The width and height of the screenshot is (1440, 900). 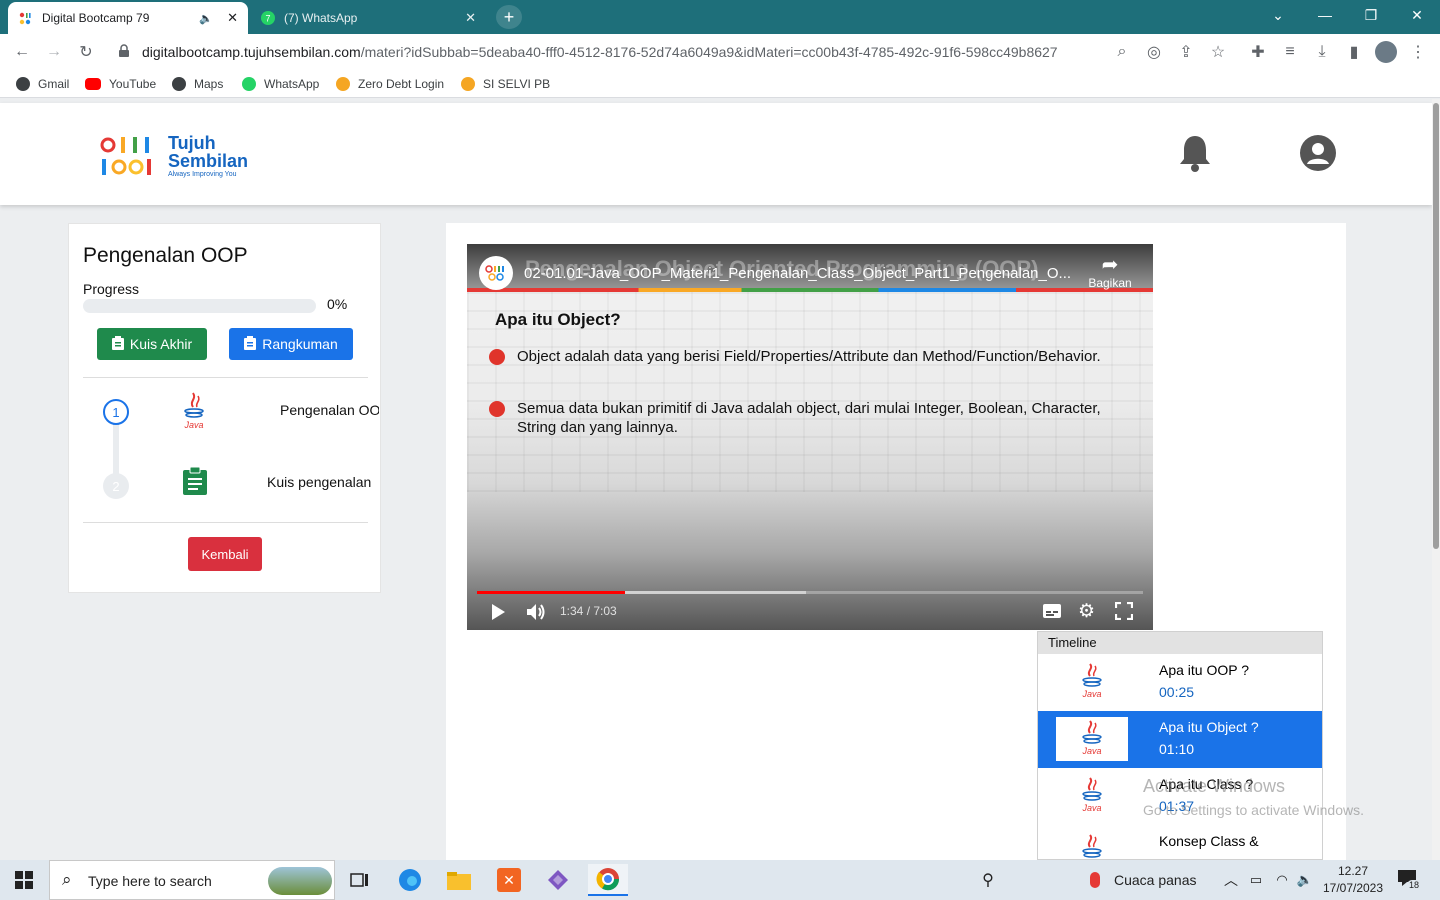 What do you see at coordinates (96, 18) in the screenshot?
I see `tab-title: Digital Bootcamp 79` at bounding box center [96, 18].